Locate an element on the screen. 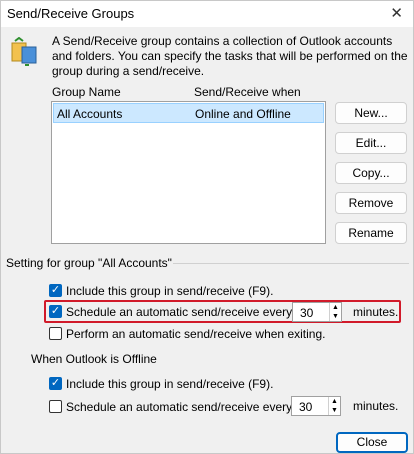  offline-include-label: Include this group in send/receive (F9). is located at coordinates (170, 384).